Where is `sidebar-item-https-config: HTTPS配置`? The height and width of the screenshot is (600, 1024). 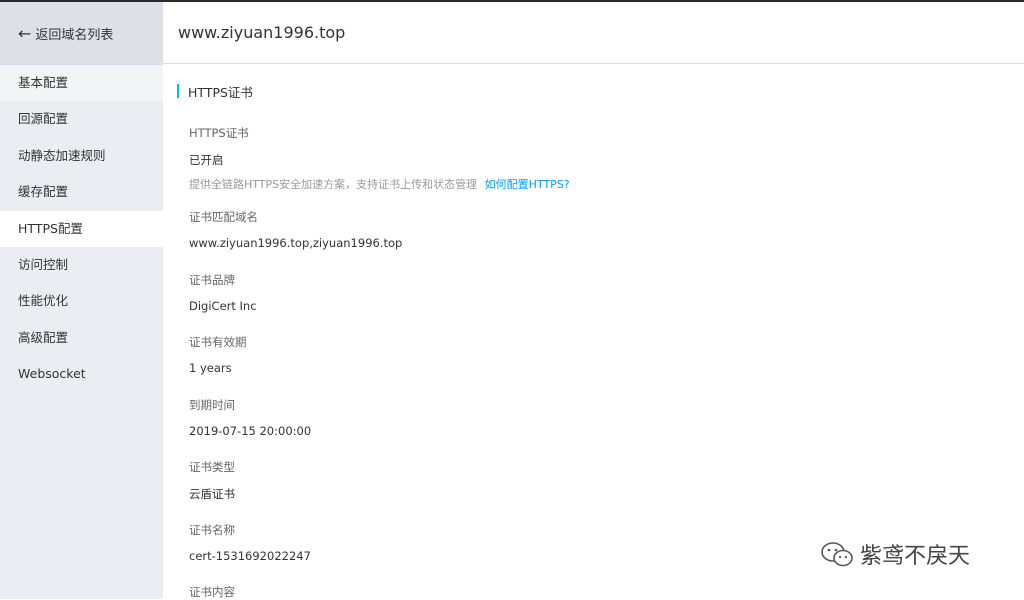
sidebar-item-https-config: HTTPS配置 is located at coordinates (81, 228).